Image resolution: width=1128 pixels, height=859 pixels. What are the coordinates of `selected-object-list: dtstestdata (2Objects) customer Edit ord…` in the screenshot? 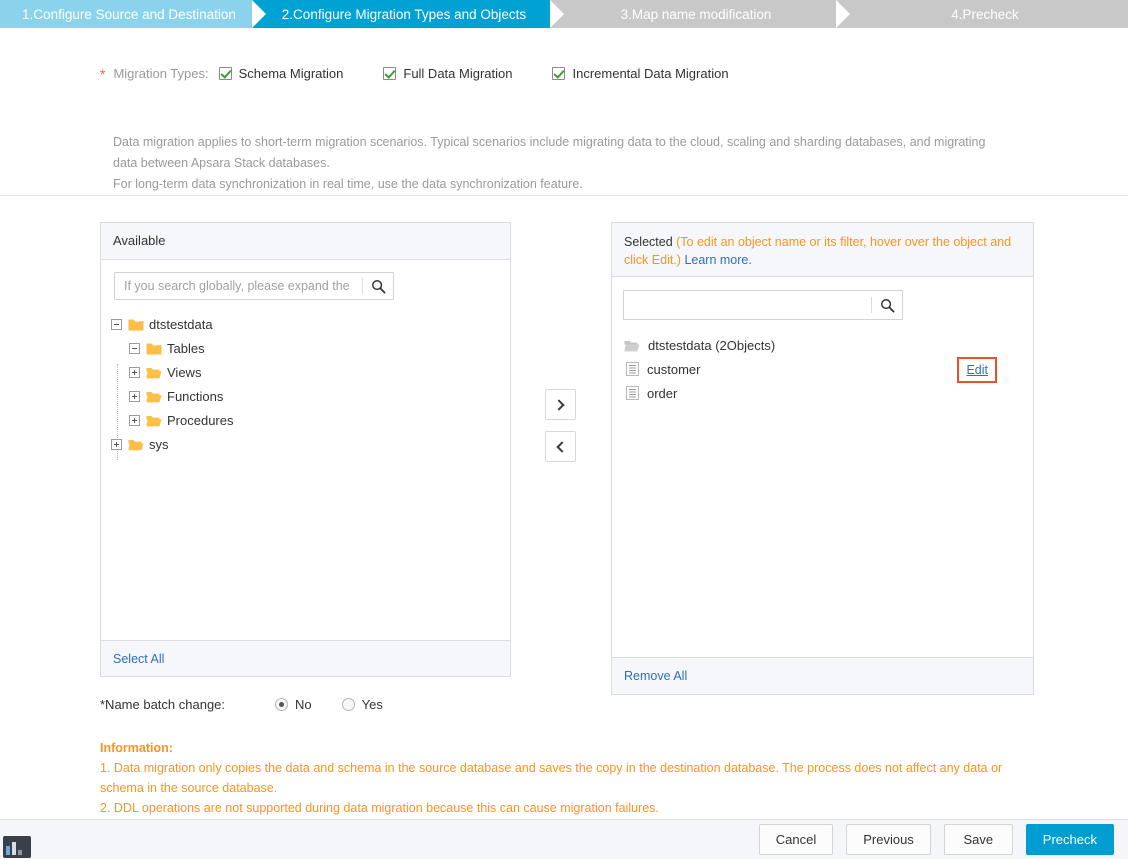 It's located at (823, 369).